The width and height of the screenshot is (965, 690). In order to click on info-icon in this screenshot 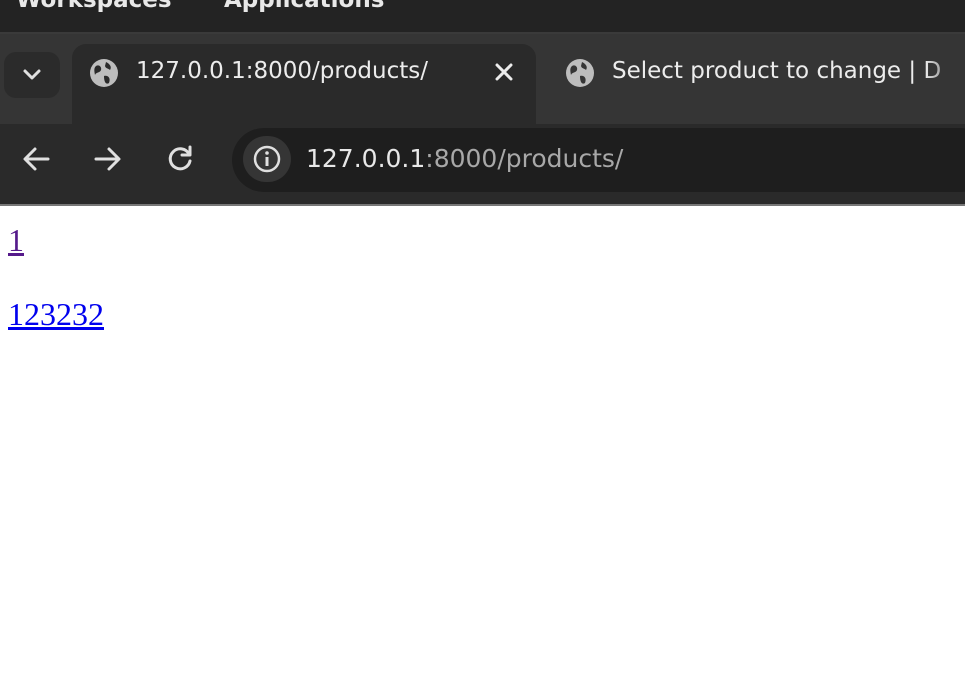, I will do `click(267, 159)`.